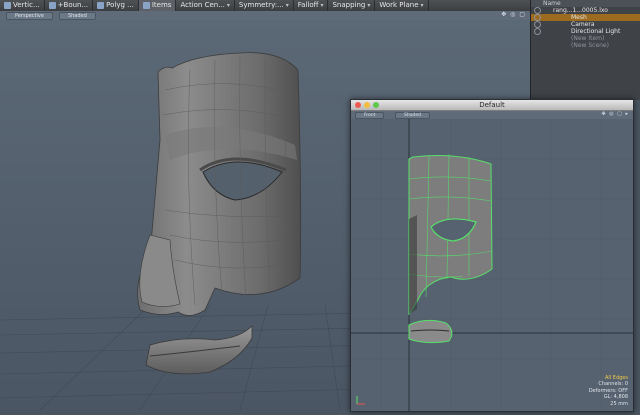 The image size is (640, 415). What do you see at coordinates (585, 38) in the screenshot?
I see `new-item-row: (New Item)` at bounding box center [585, 38].